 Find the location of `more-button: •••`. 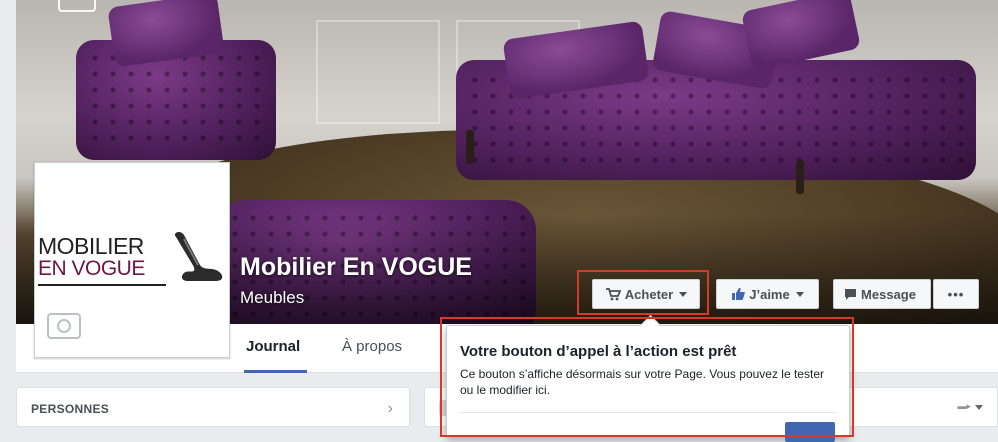

more-button: ••• is located at coordinates (956, 294).